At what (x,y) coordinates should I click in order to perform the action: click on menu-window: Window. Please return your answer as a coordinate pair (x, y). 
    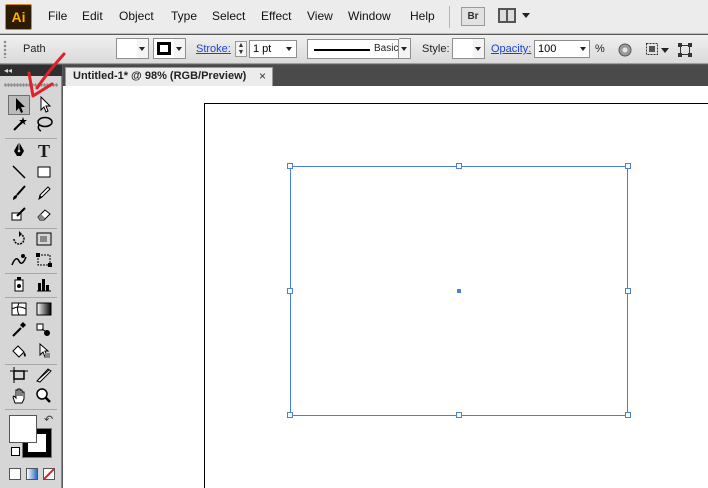
    Looking at the image, I should click on (369, 16).